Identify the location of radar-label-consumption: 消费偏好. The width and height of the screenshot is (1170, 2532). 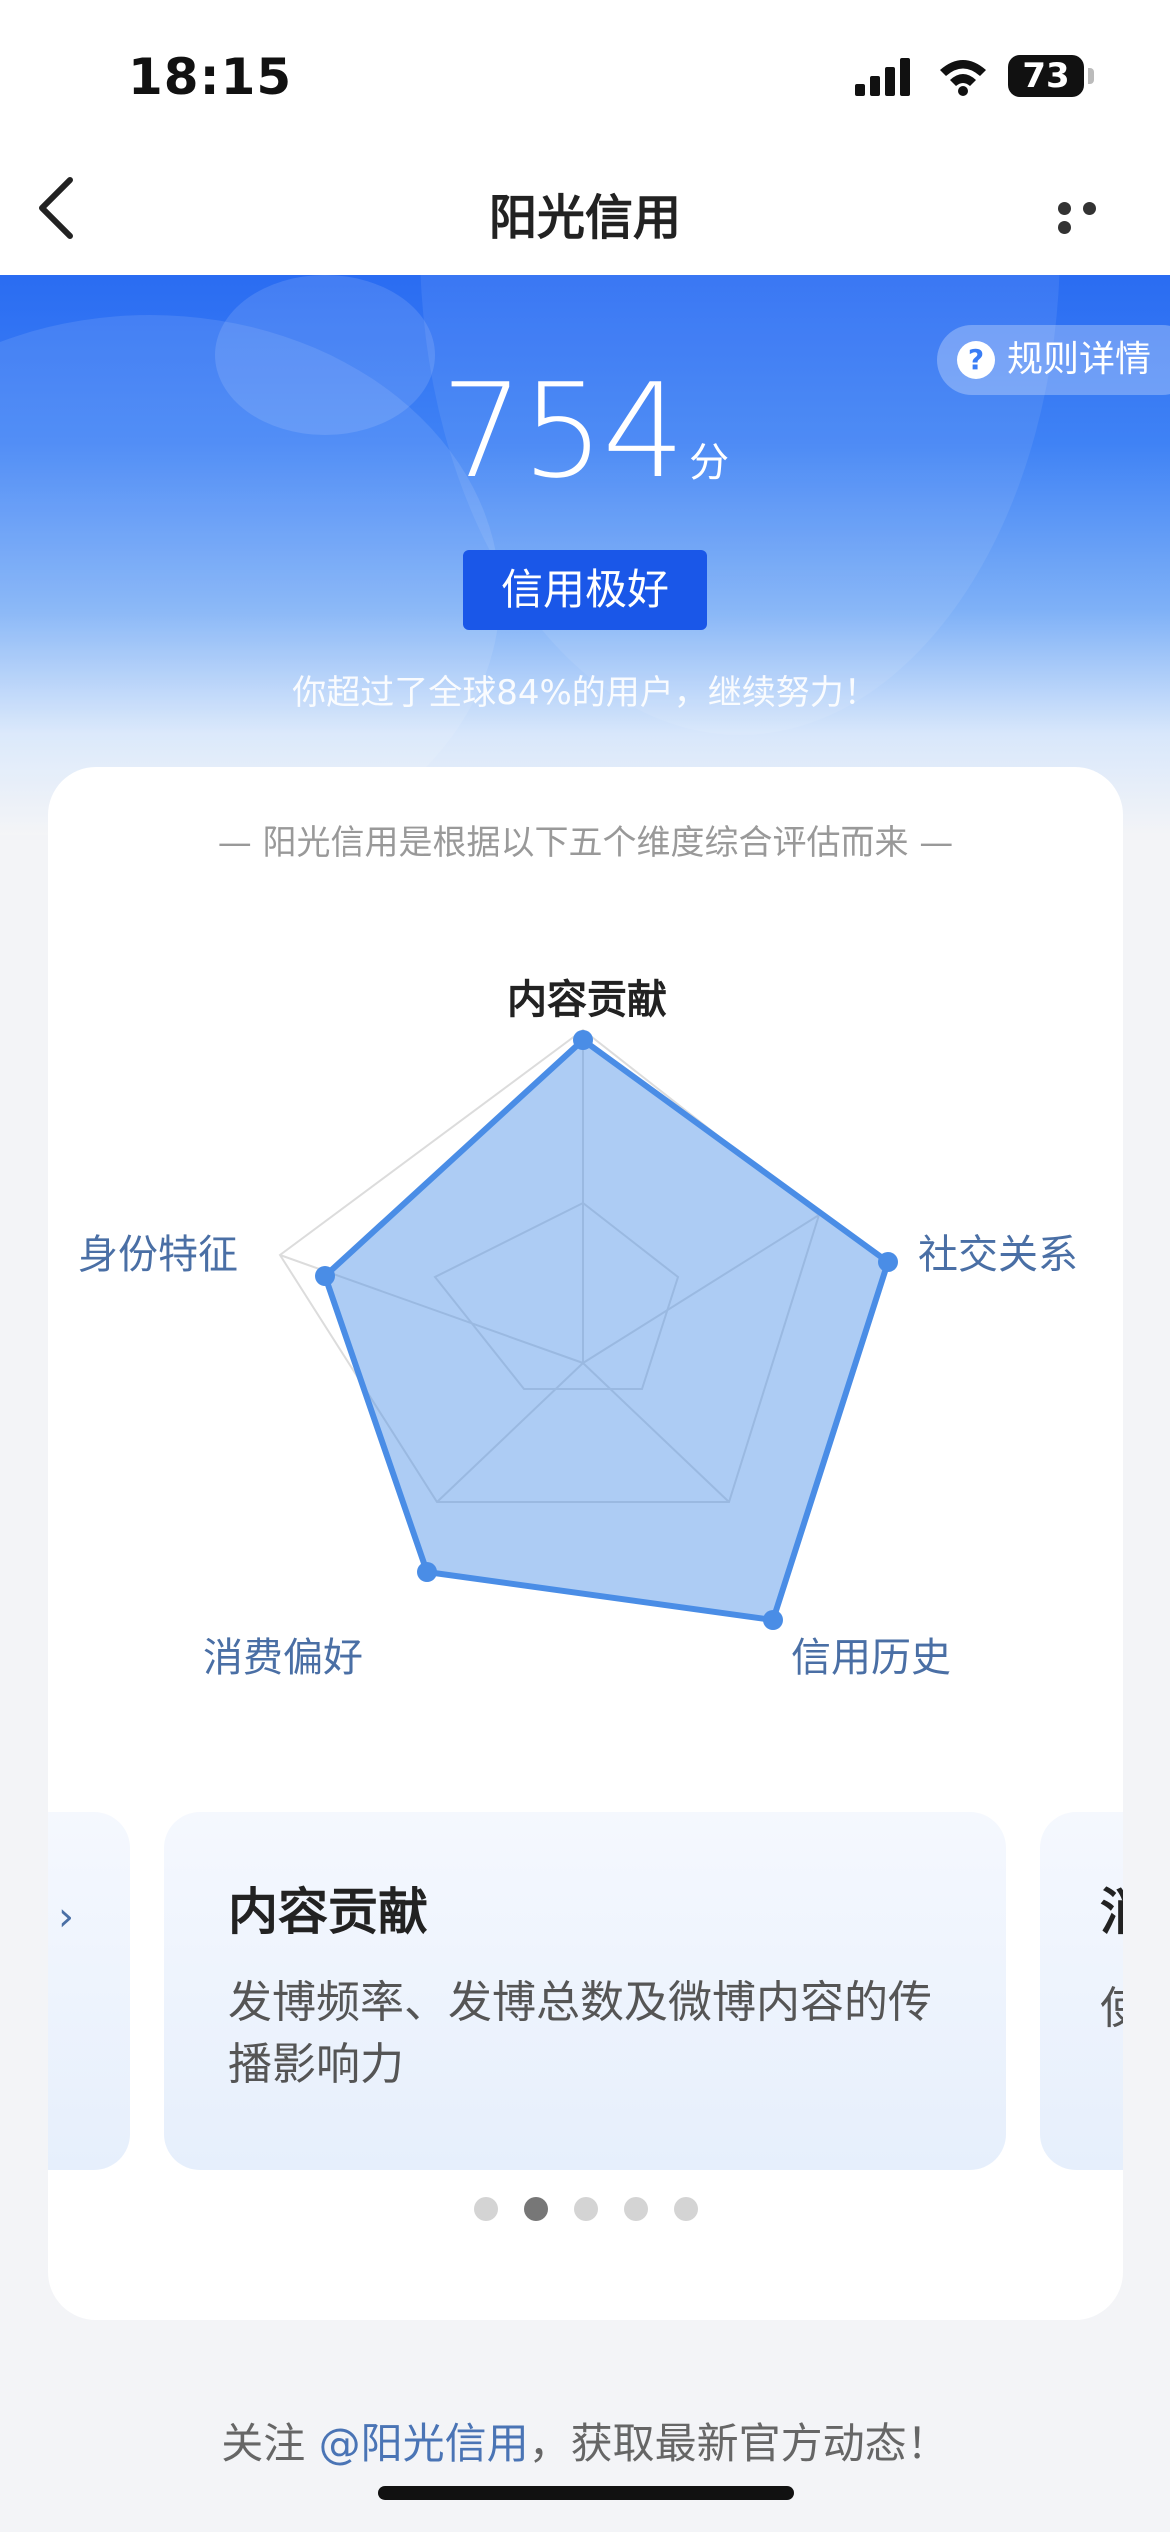
(283, 1654).